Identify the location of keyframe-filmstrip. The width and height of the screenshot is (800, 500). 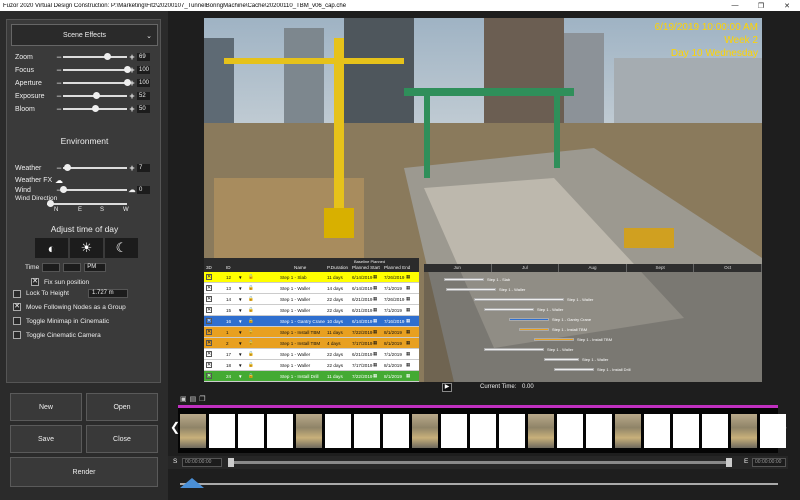
(482, 429).